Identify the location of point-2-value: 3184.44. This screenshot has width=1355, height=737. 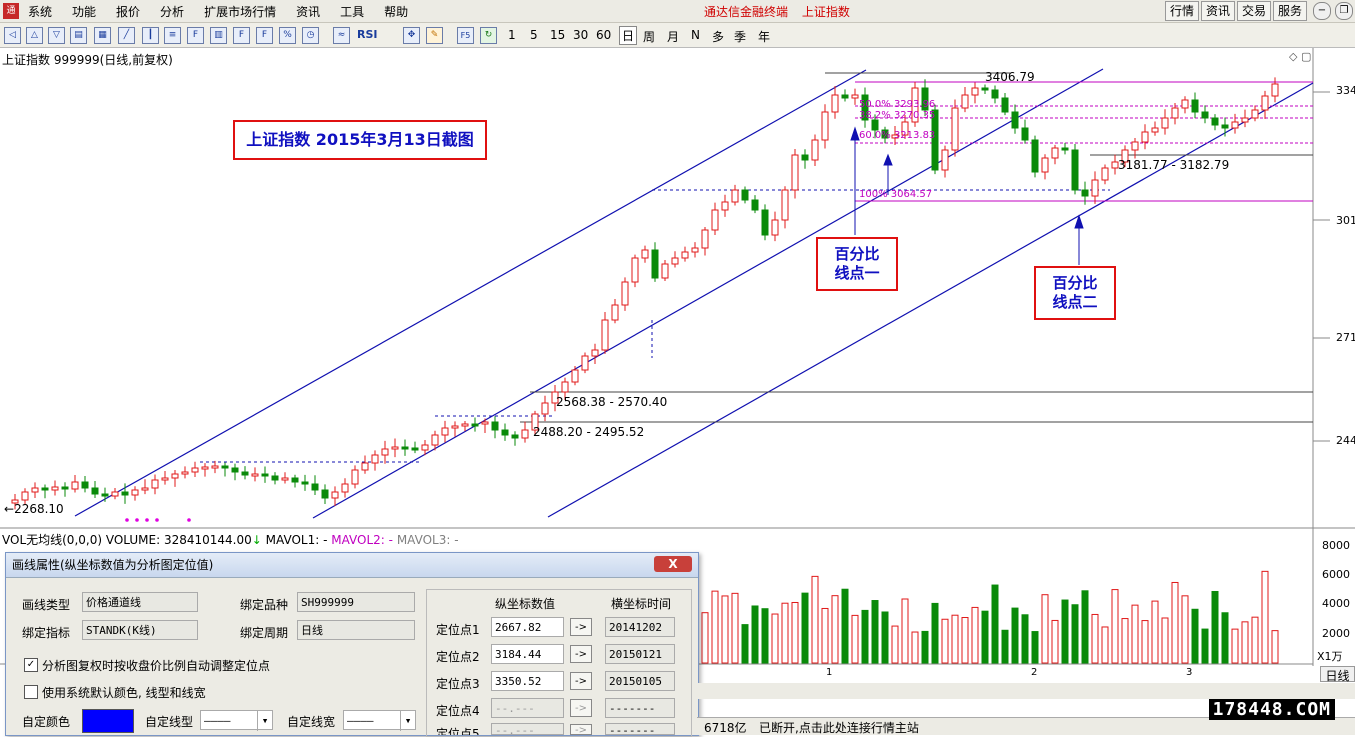
(527, 654).